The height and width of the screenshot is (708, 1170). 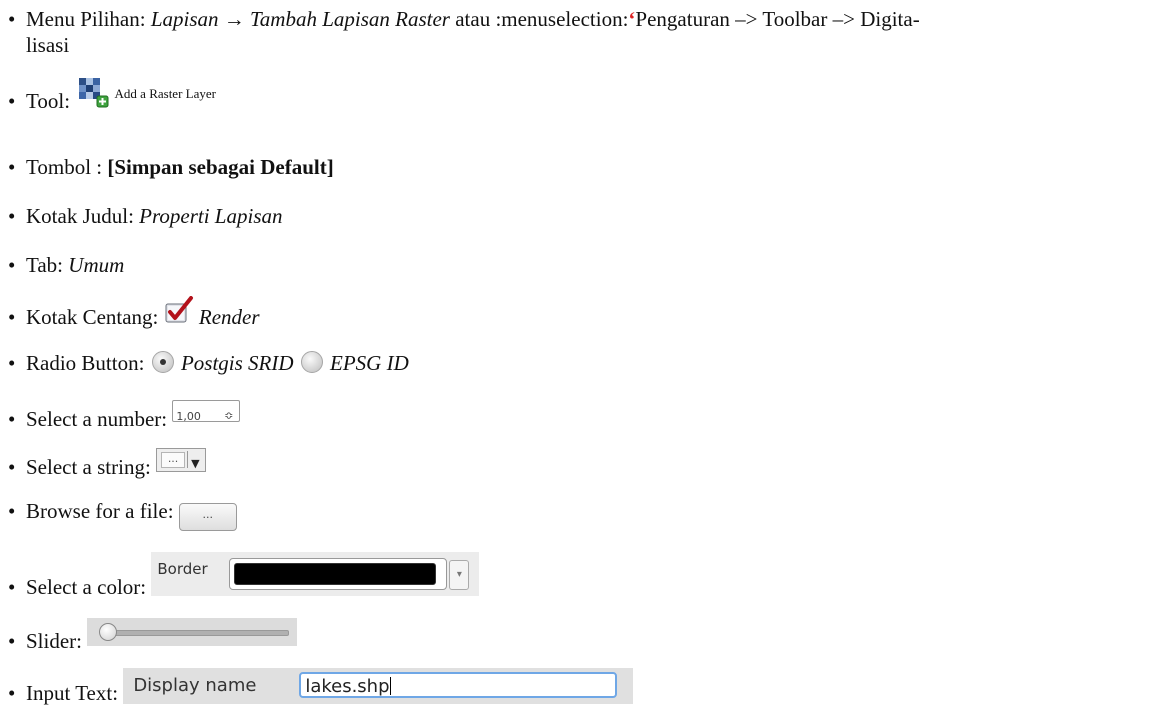 What do you see at coordinates (96, 265) in the screenshot?
I see `tab-value: Umum` at bounding box center [96, 265].